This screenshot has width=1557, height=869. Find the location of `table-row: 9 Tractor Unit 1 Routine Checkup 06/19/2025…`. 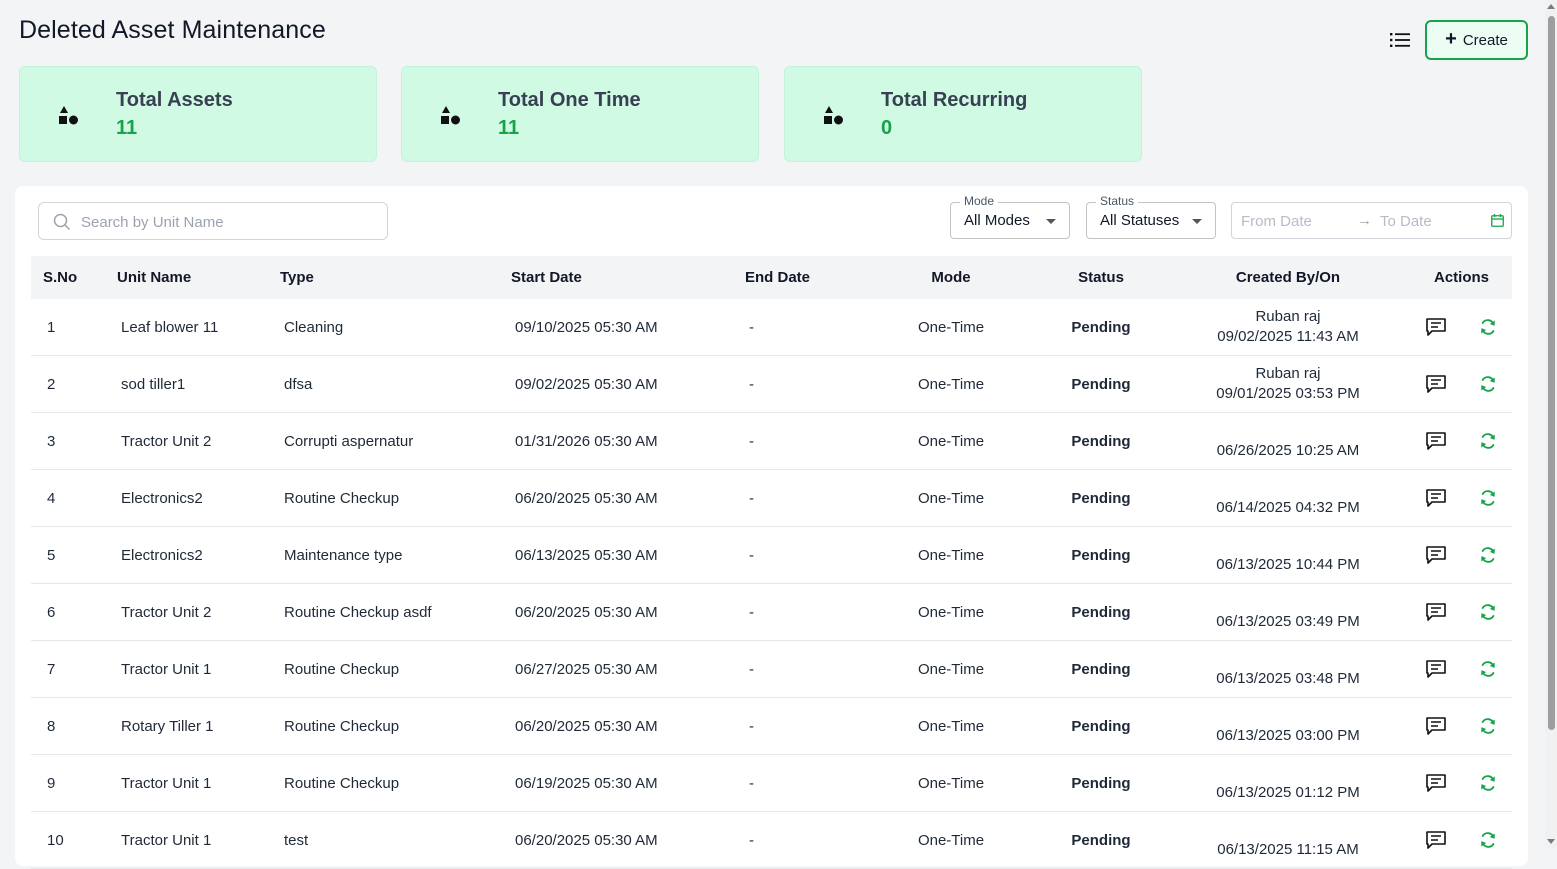

table-row: 9 Tractor Unit 1 Routine Checkup 06/19/2025… is located at coordinates (771, 783).